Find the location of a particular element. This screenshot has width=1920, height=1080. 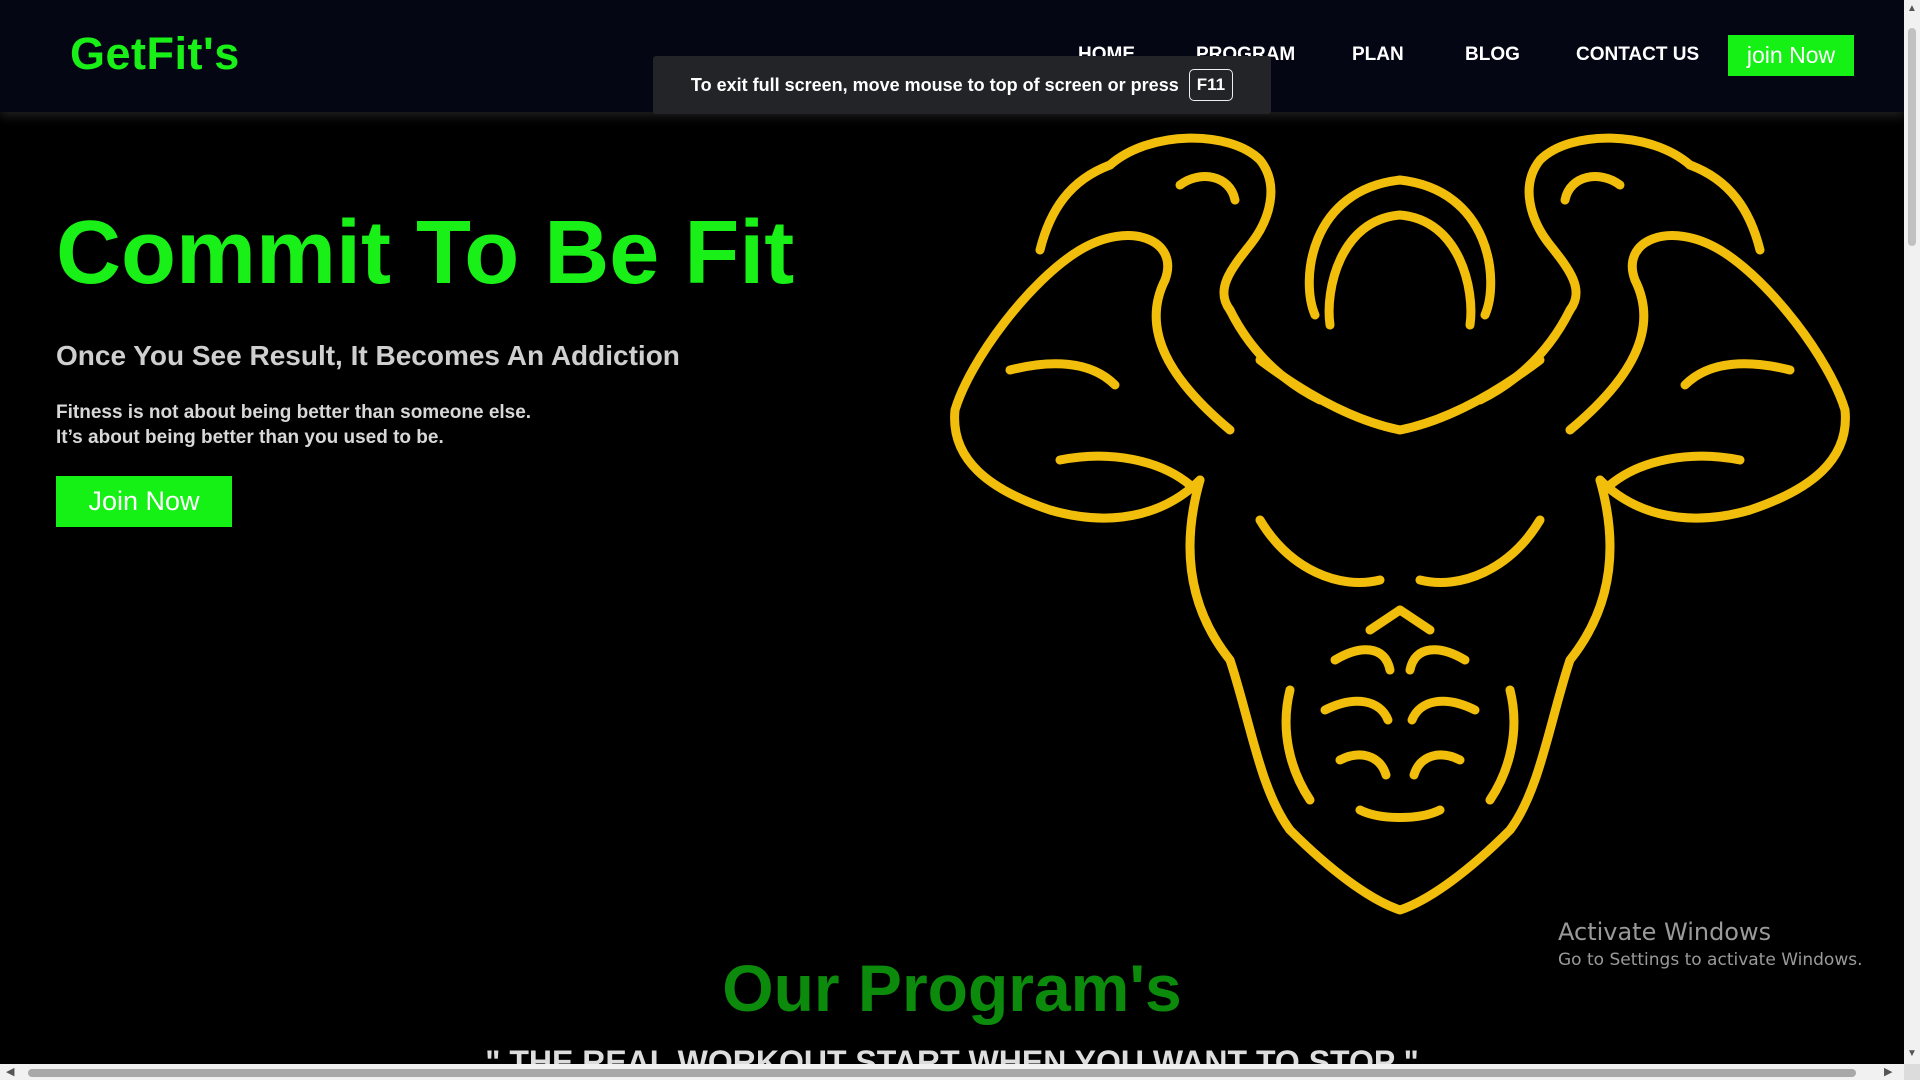

scroll-down-arrow-icon: ▼ is located at coordinates (1912, 1053).